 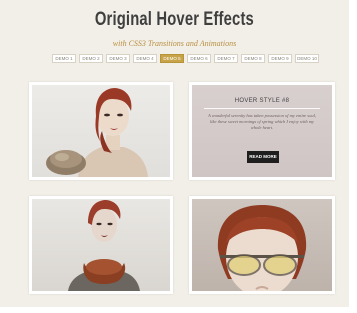 I want to click on demo-button-1: DEMO 1, so click(x=64, y=58).